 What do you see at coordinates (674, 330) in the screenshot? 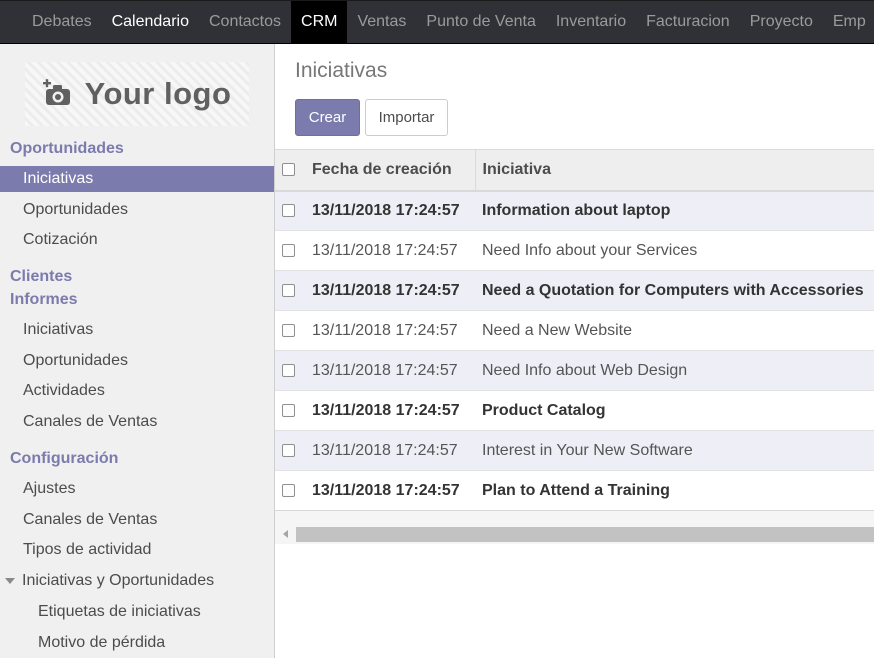
I see `row-lead: Need a New Website` at bounding box center [674, 330].